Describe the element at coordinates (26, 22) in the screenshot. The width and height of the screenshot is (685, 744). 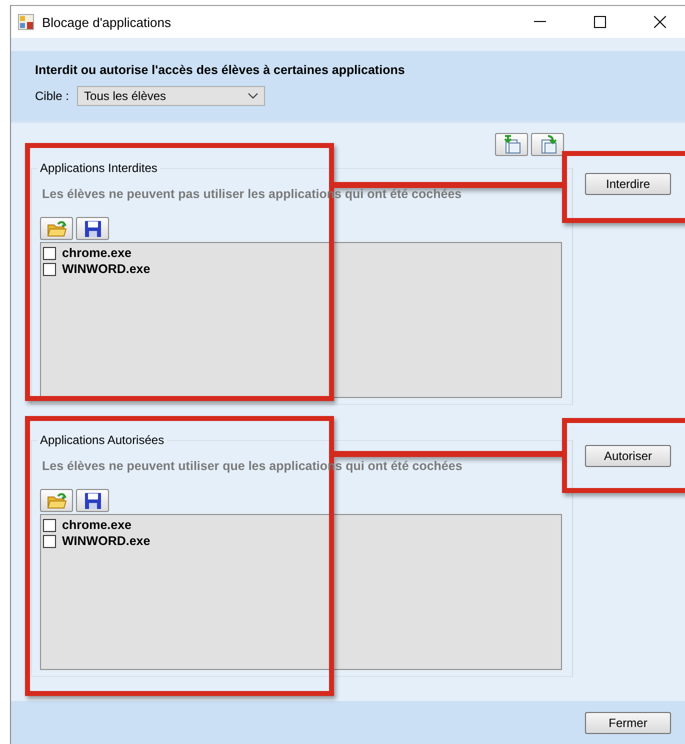
I see `app-icon` at that location.